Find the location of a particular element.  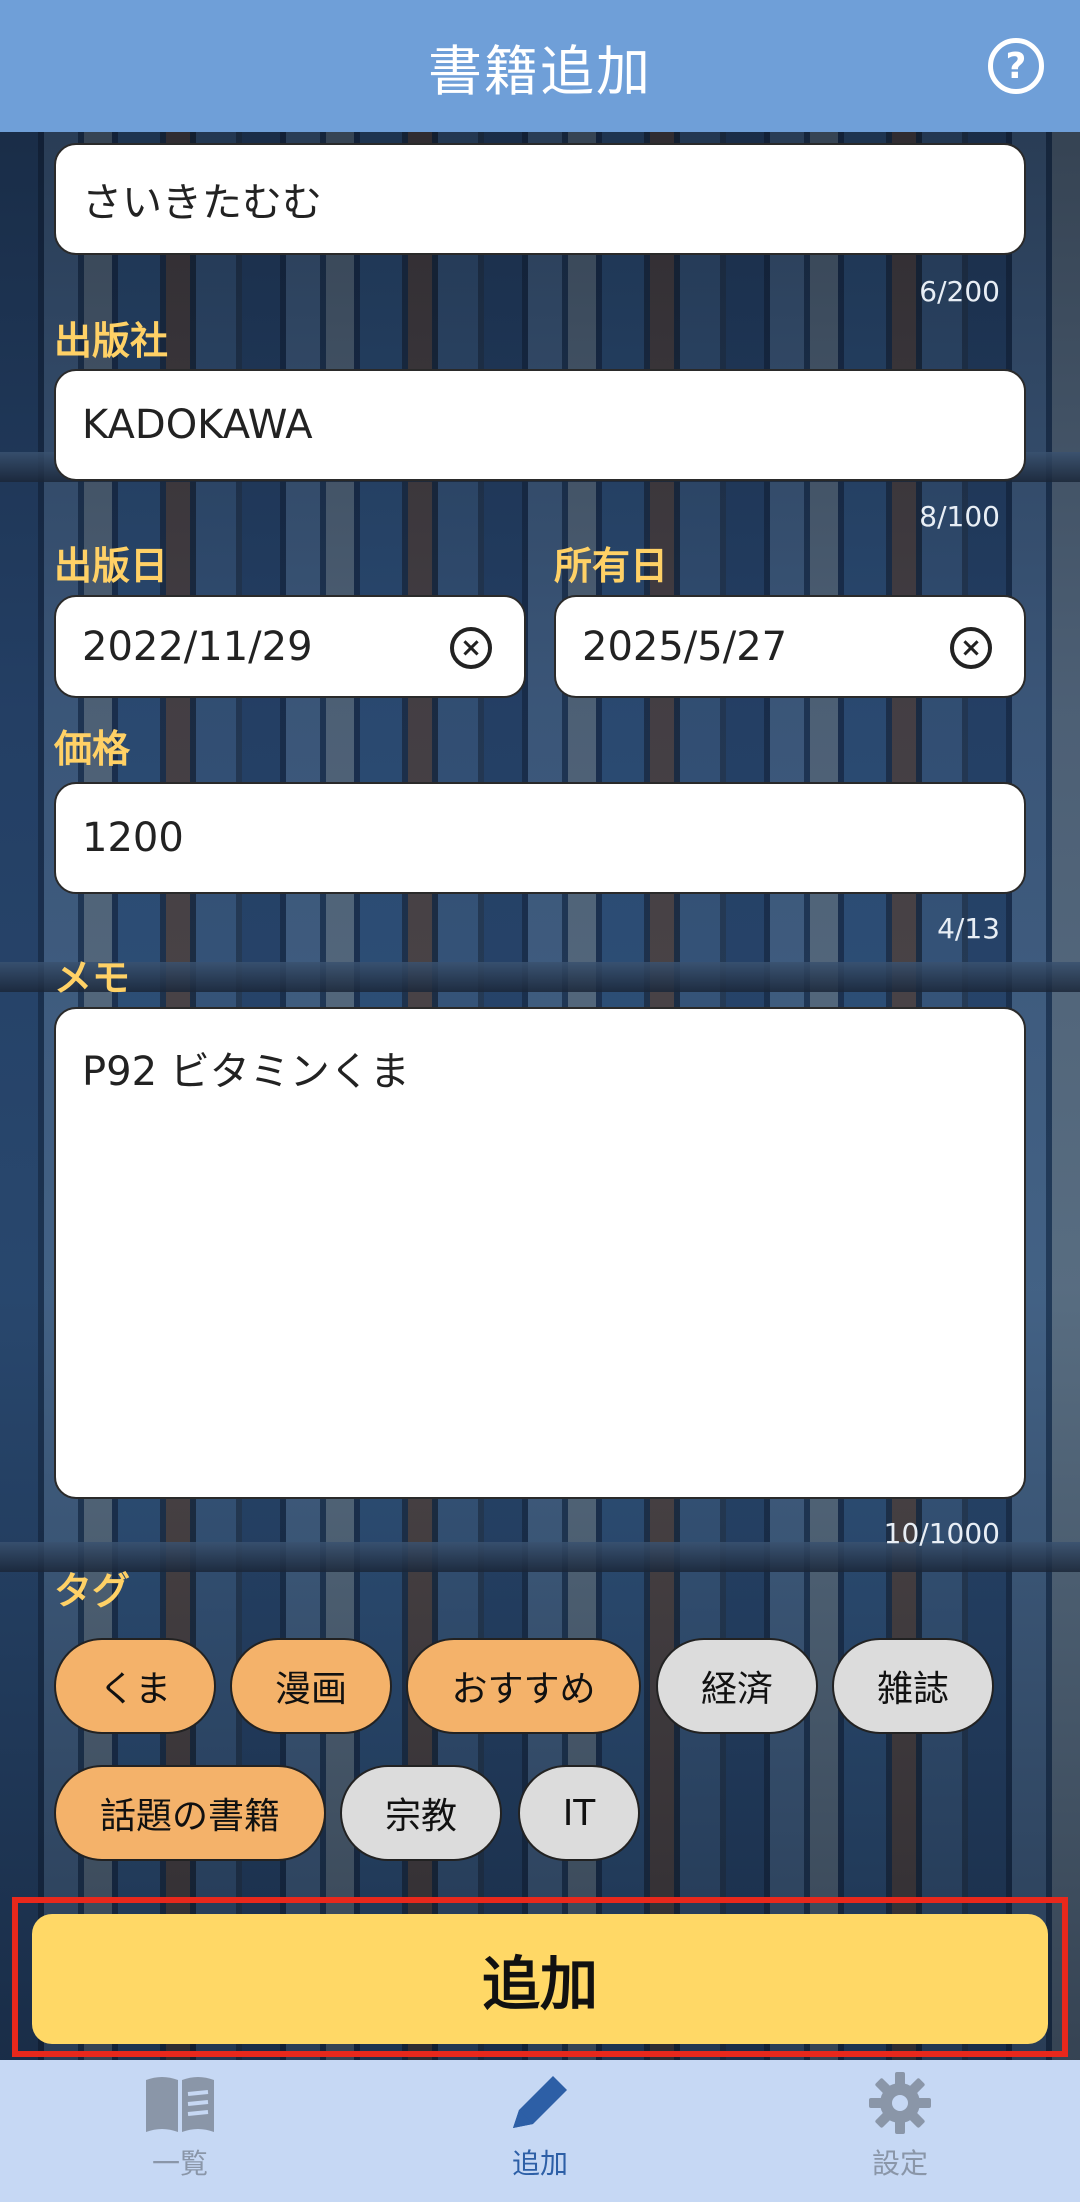

tag-chip: 雑誌 is located at coordinates (913, 1686).